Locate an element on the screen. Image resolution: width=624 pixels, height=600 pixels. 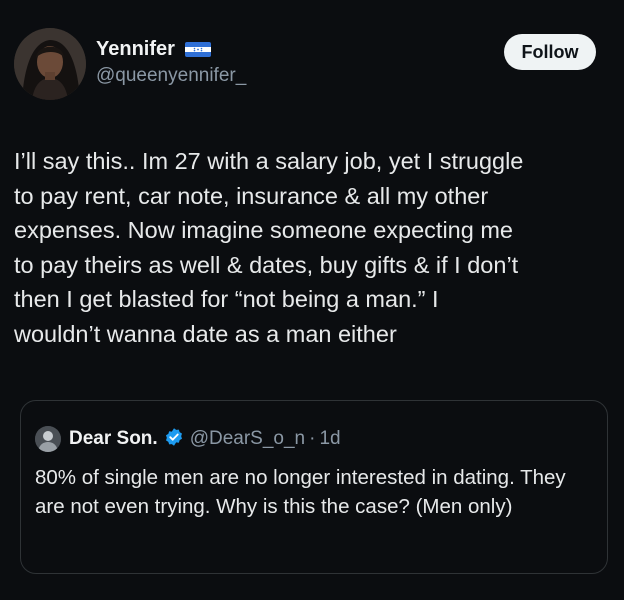
quoted-tweet-header: Dear Son. @DearS_o_n · 1d is located at coordinates (188, 439).